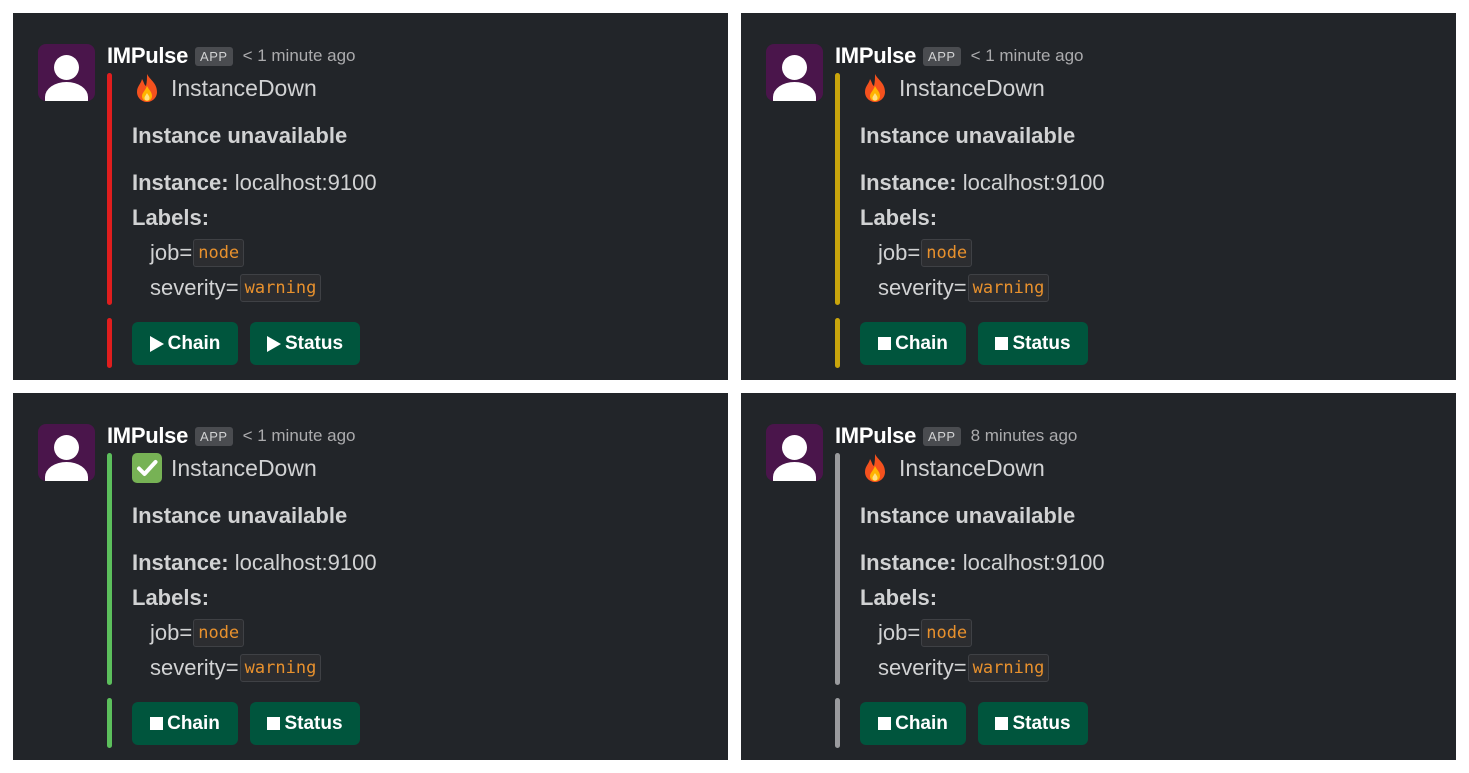  I want to click on check-icon, so click(147, 468).